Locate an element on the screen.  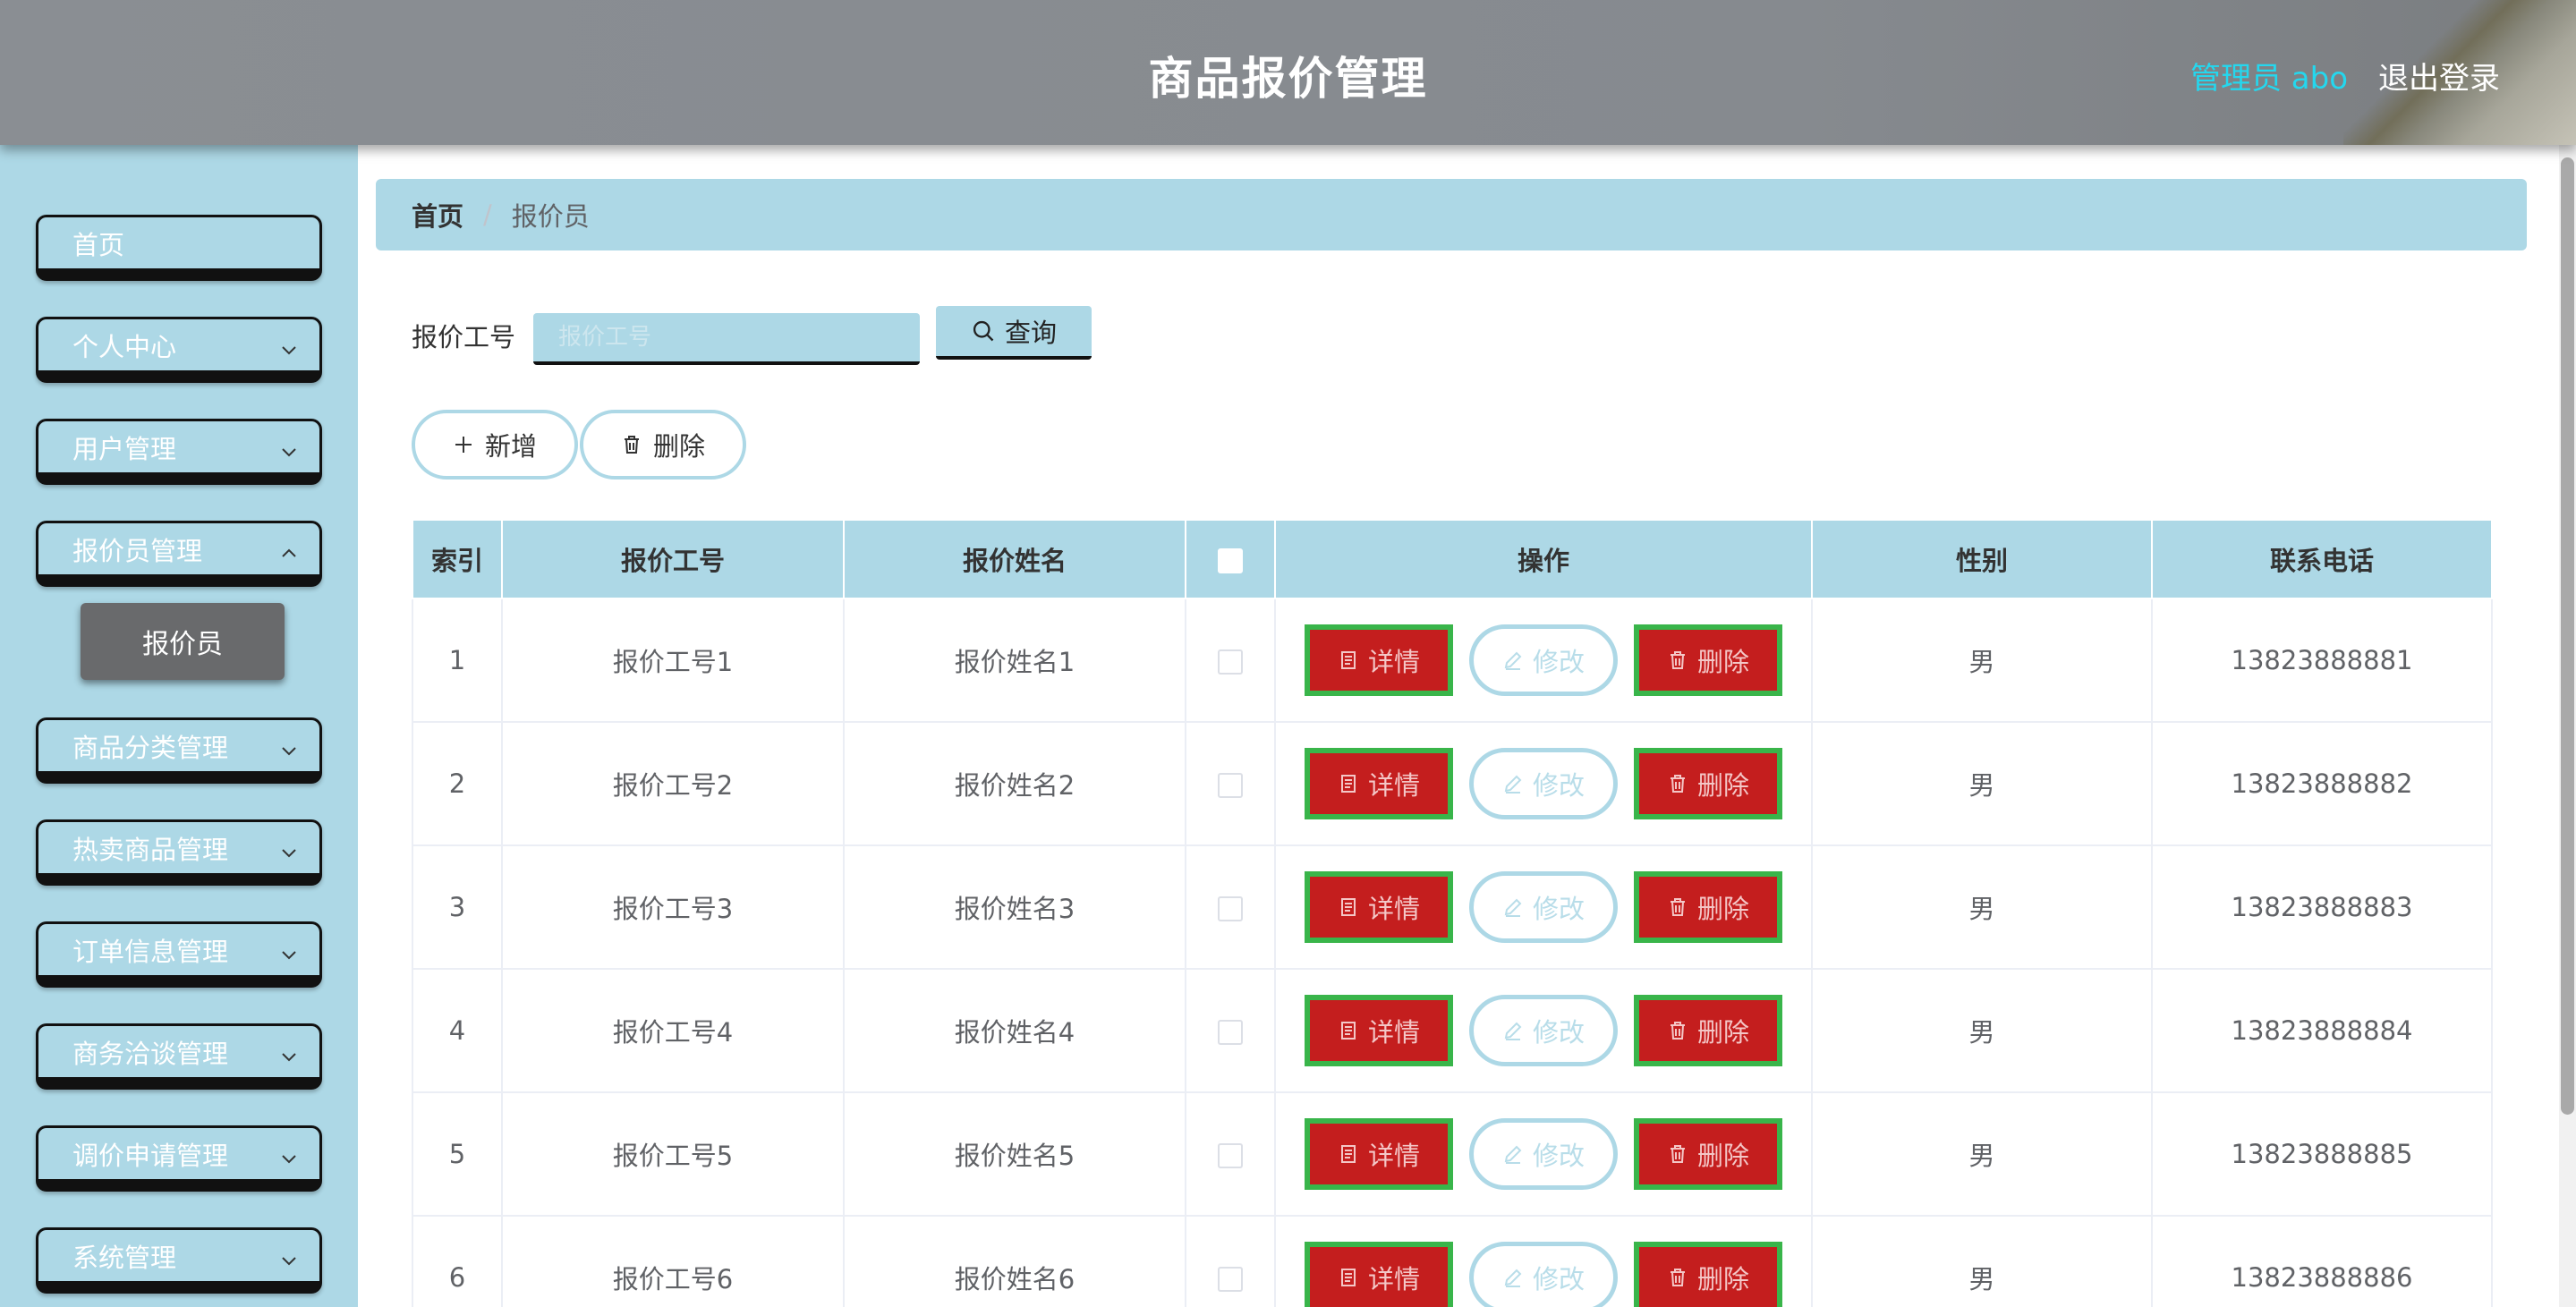
breadcrumb-current: 报价员 is located at coordinates (550, 216).